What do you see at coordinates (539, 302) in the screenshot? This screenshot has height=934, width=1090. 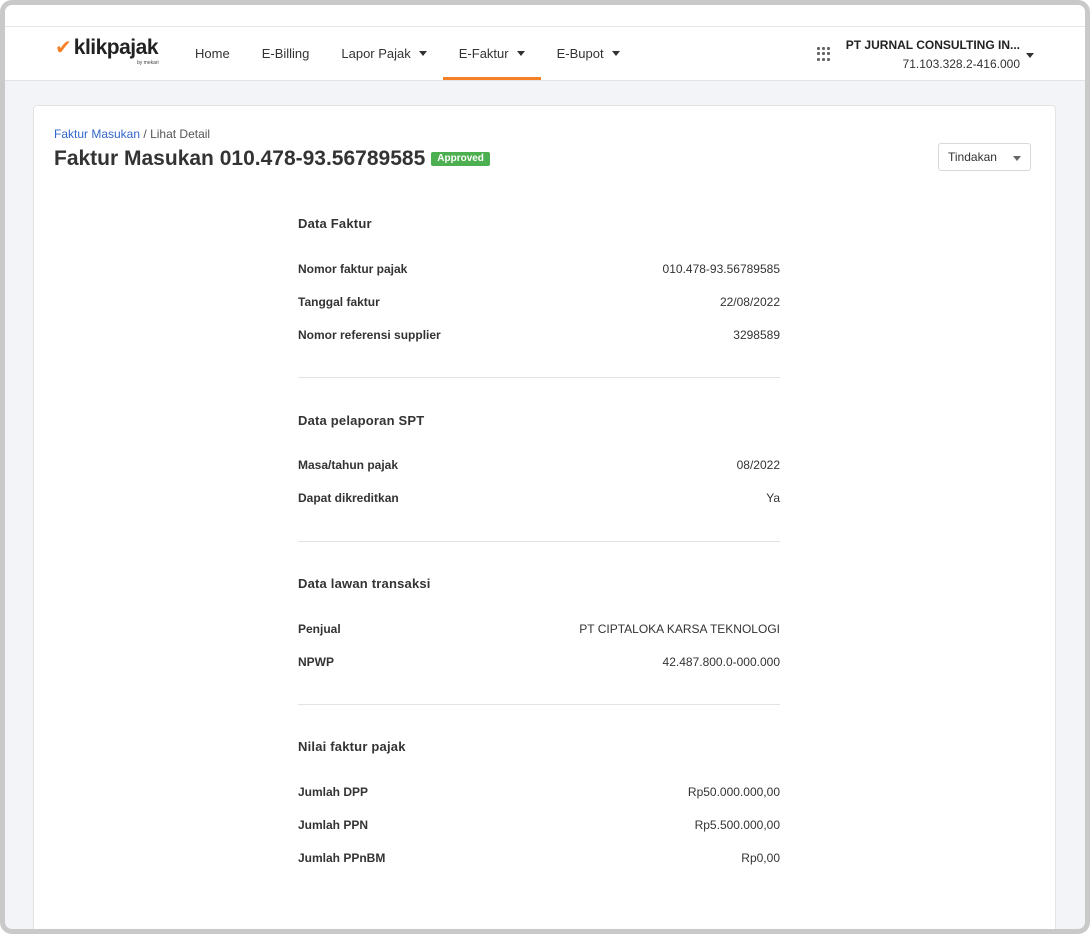 I see `detail-row: Tanggal faktur 22/08/2022` at bounding box center [539, 302].